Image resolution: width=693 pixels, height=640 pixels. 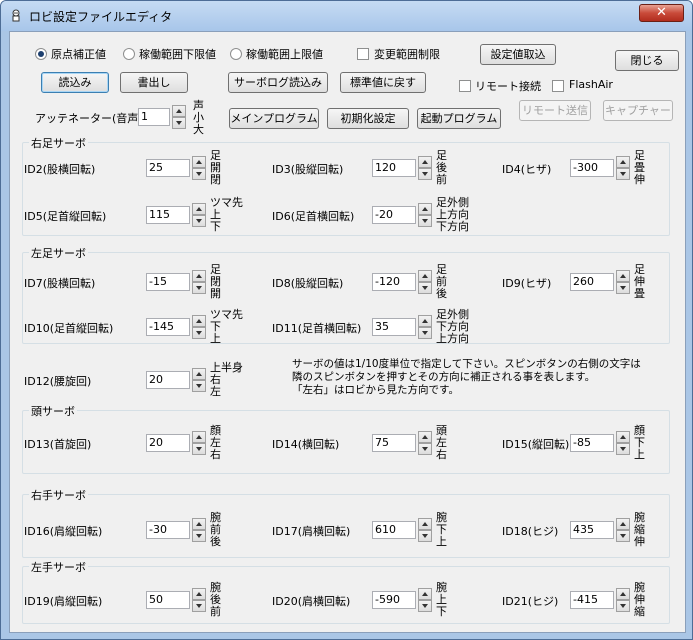 I want to click on id14-value-field: 75, so click(x=394, y=443).